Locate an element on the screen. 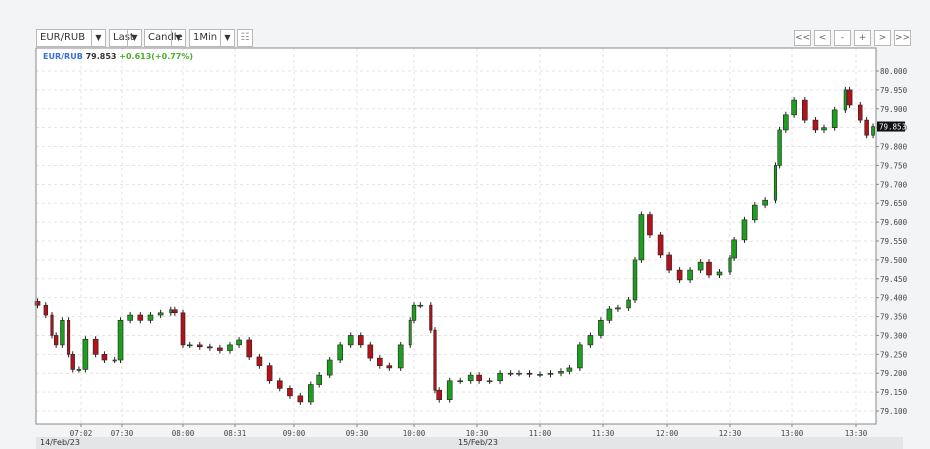 This screenshot has height=449, width=930. legend-symbol: EUR/RUB is located at coordinates (63, 56).